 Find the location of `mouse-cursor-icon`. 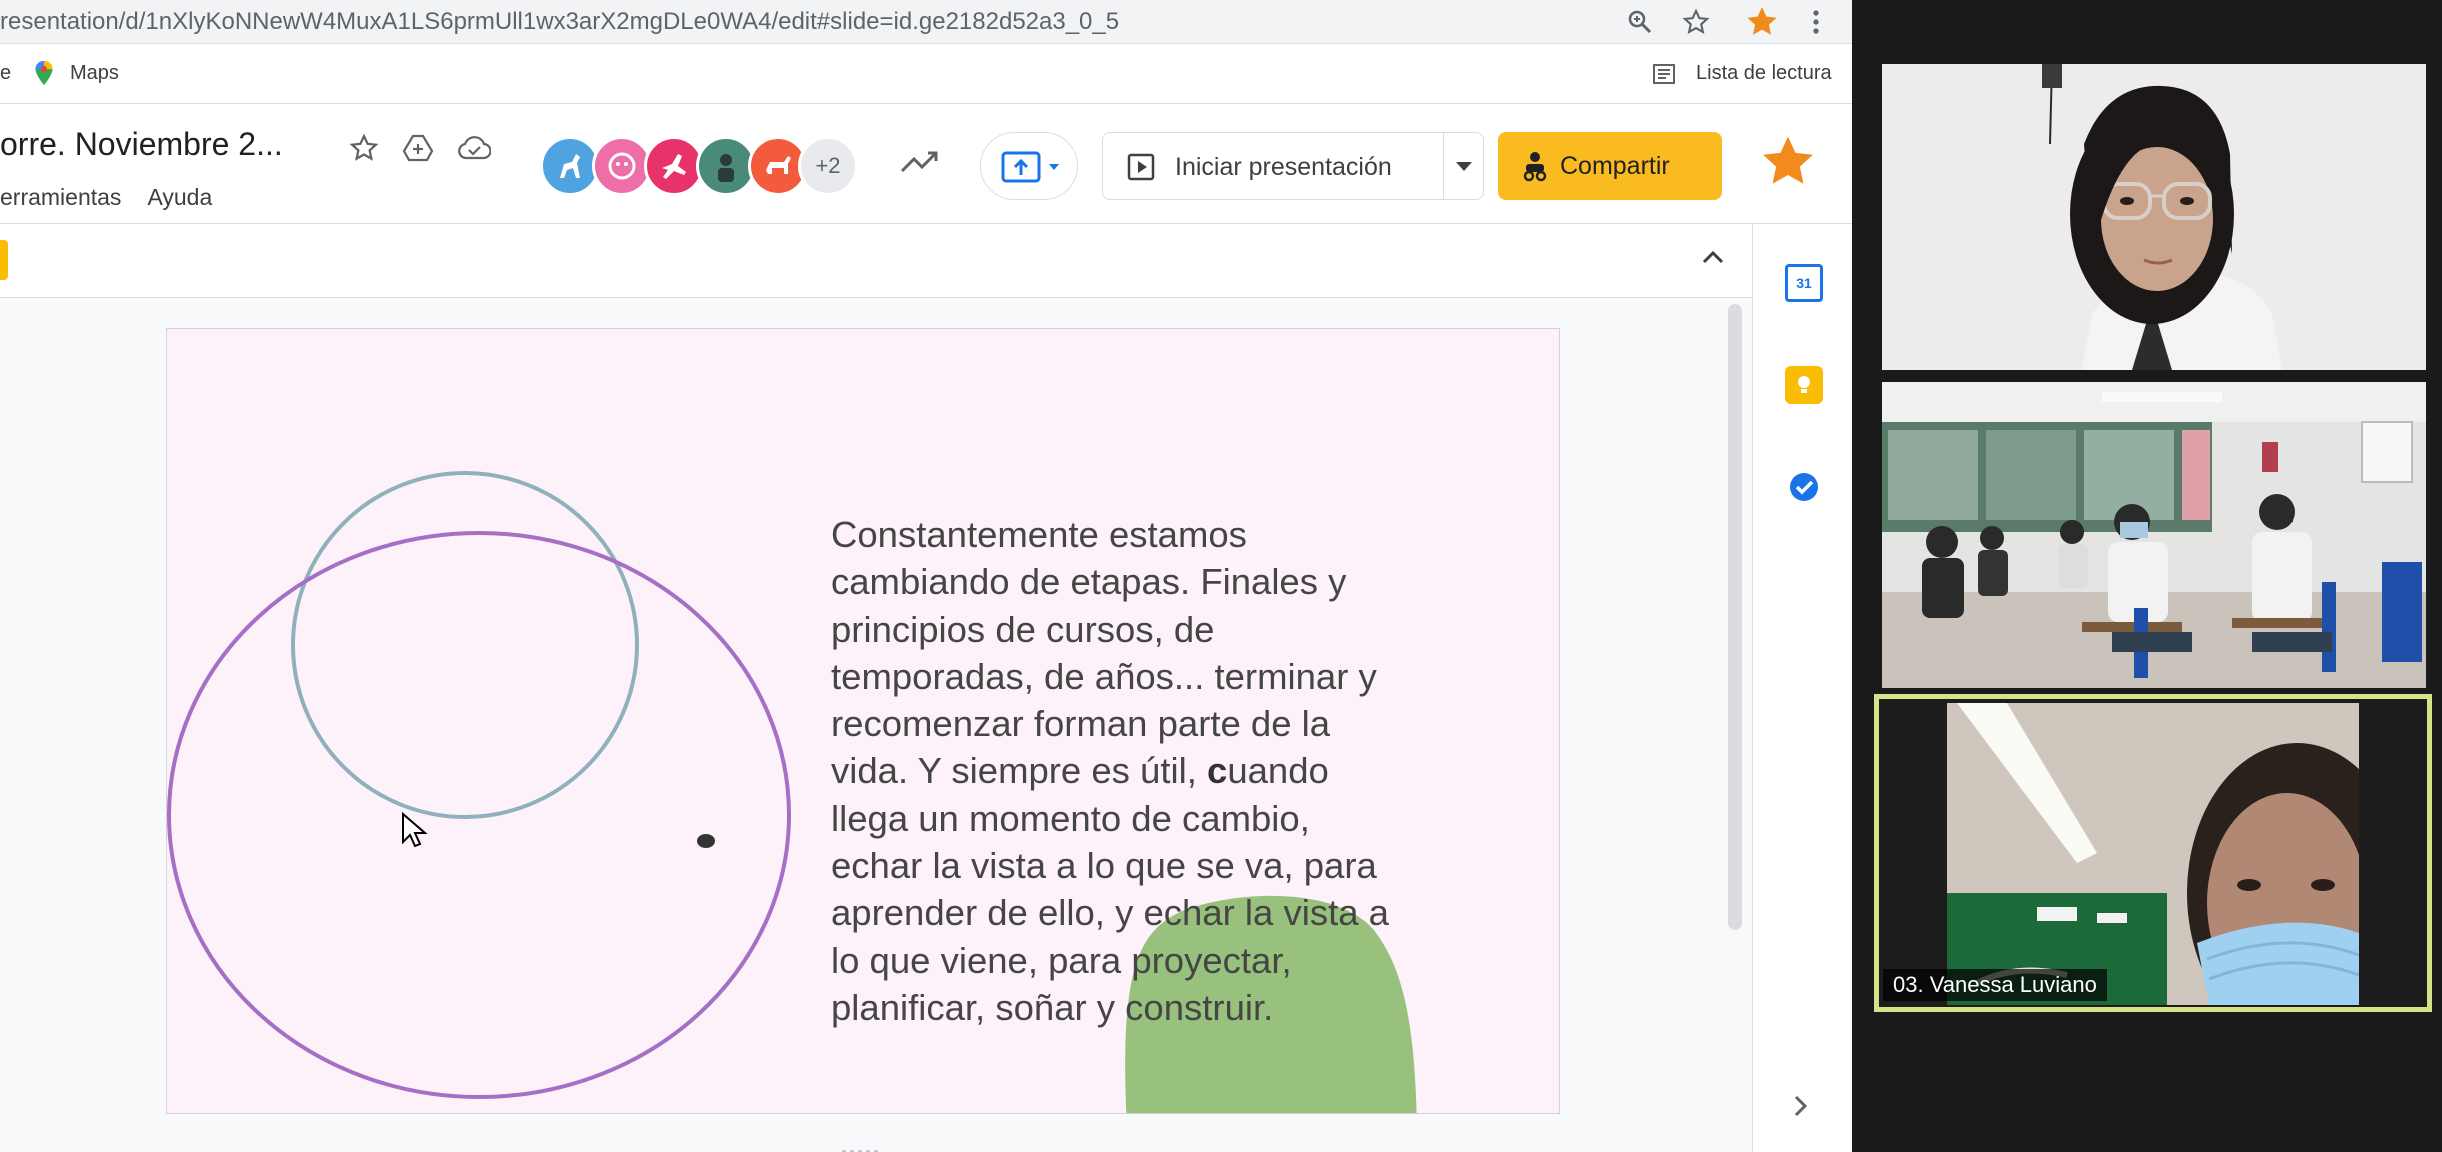

mouse-cursor-icon is located at coordinates (414, 830).